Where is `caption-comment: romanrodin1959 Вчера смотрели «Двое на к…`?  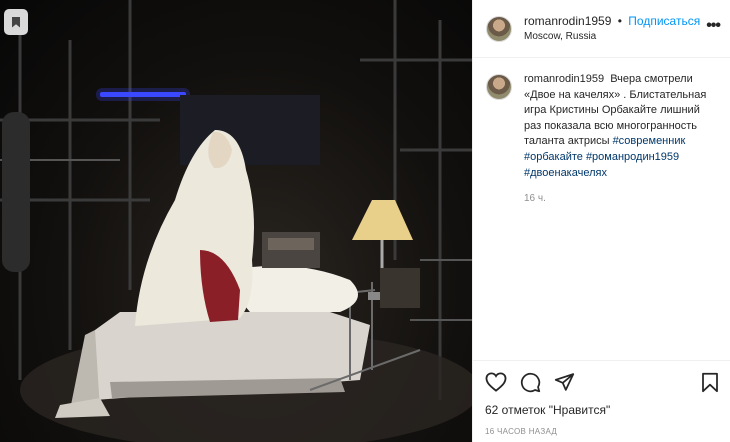 caption-comment: romanrodin1959 Вчера смотрели «Двое на к… is located at coordinates (601, 132).